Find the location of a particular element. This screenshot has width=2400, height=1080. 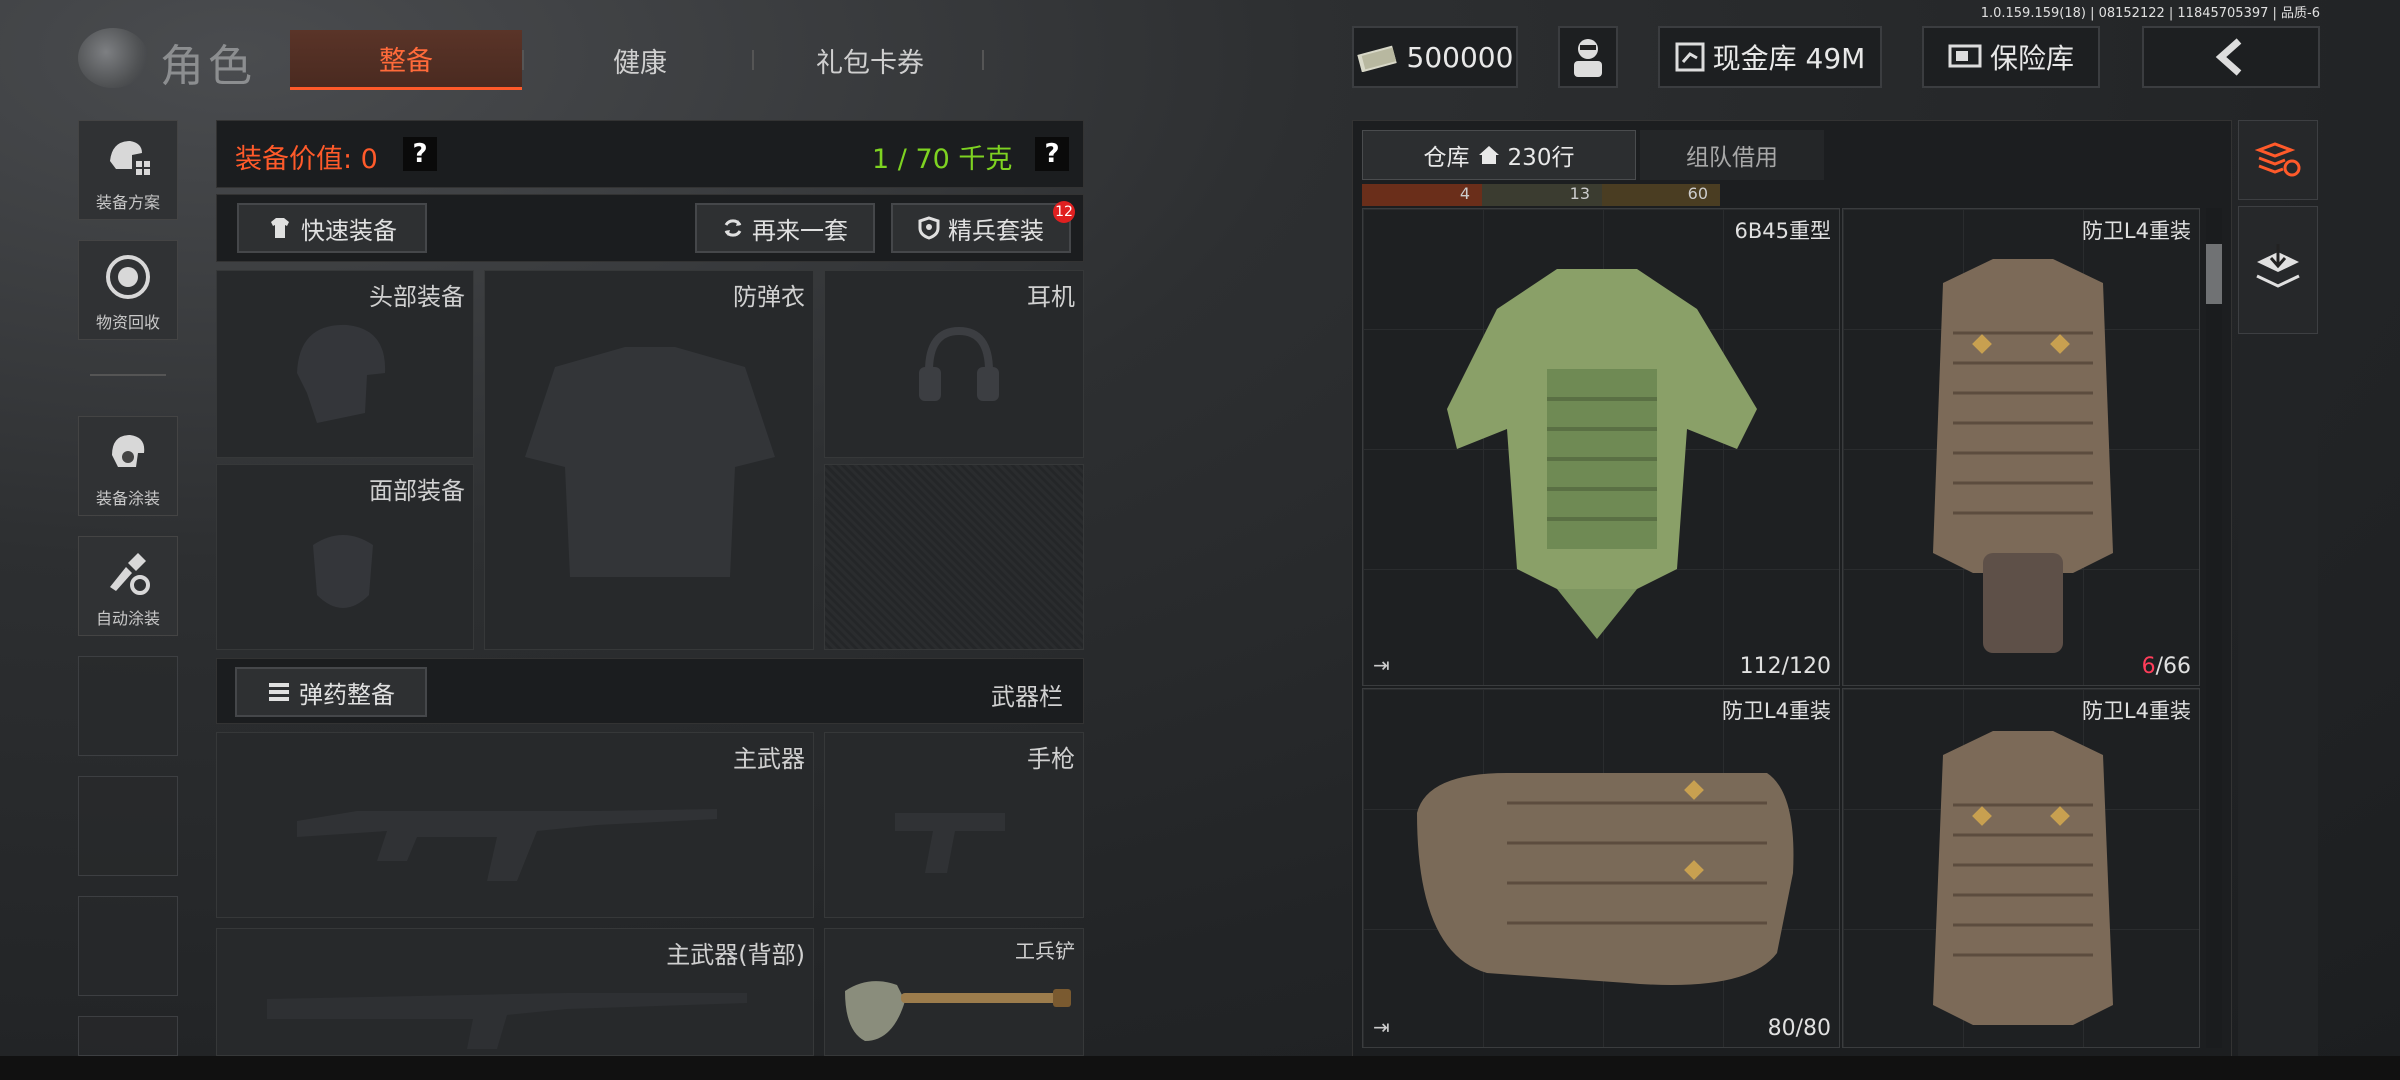

item-durability: 6/66 is located at coordinates (2166, 666).